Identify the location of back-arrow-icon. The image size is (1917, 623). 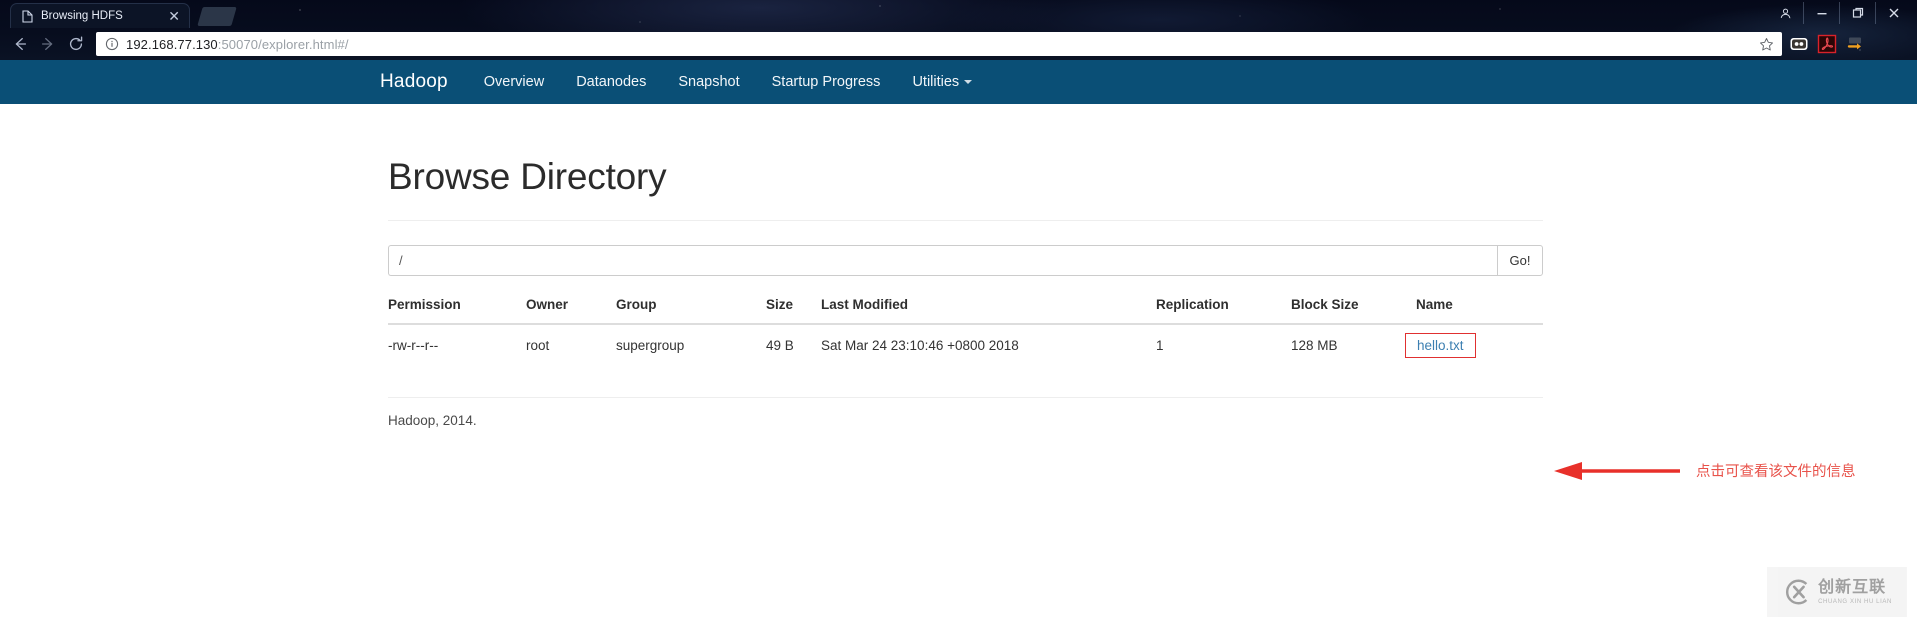
(20, 44).